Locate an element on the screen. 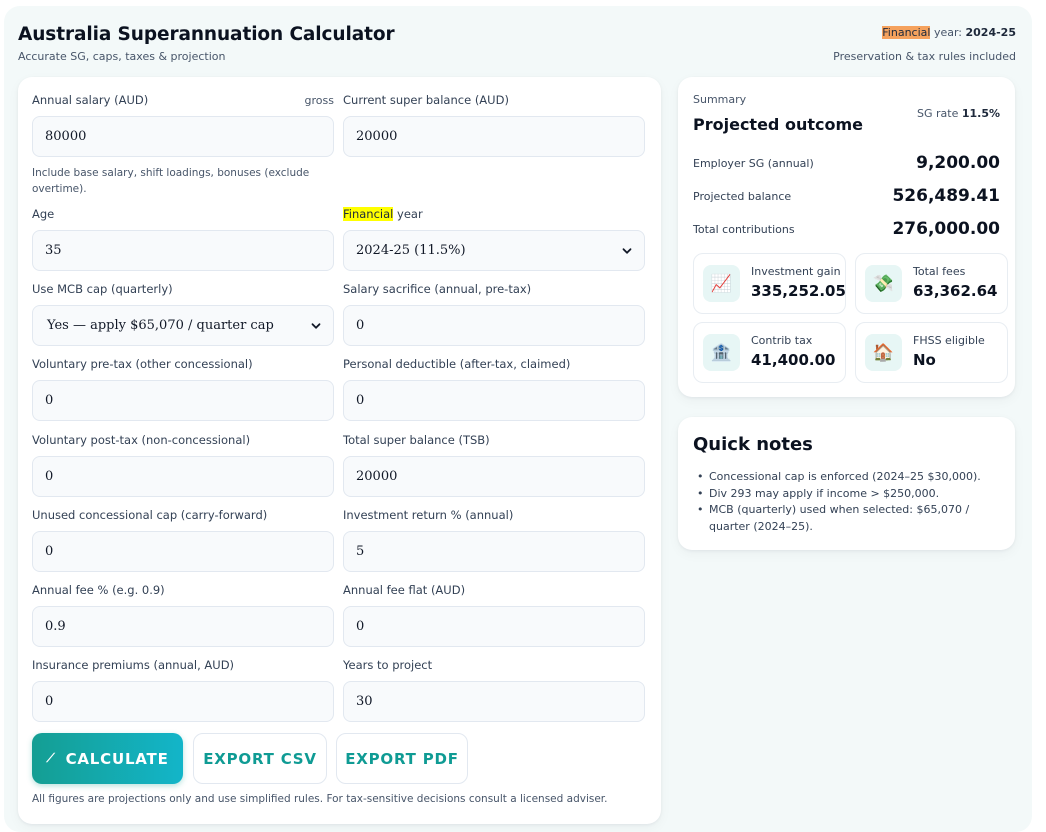  tile-value: No is located at coordinates (924, 360).